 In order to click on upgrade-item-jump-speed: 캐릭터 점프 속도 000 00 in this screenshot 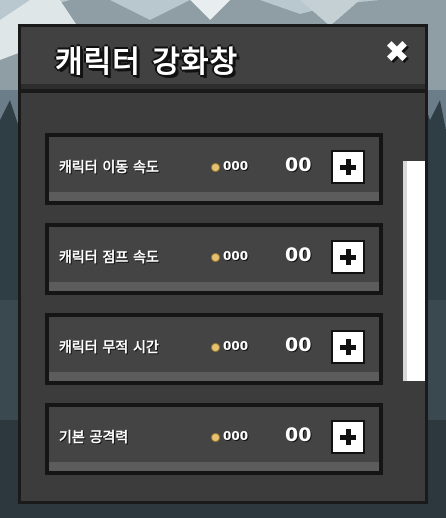, I will do `click(214, 259)`.